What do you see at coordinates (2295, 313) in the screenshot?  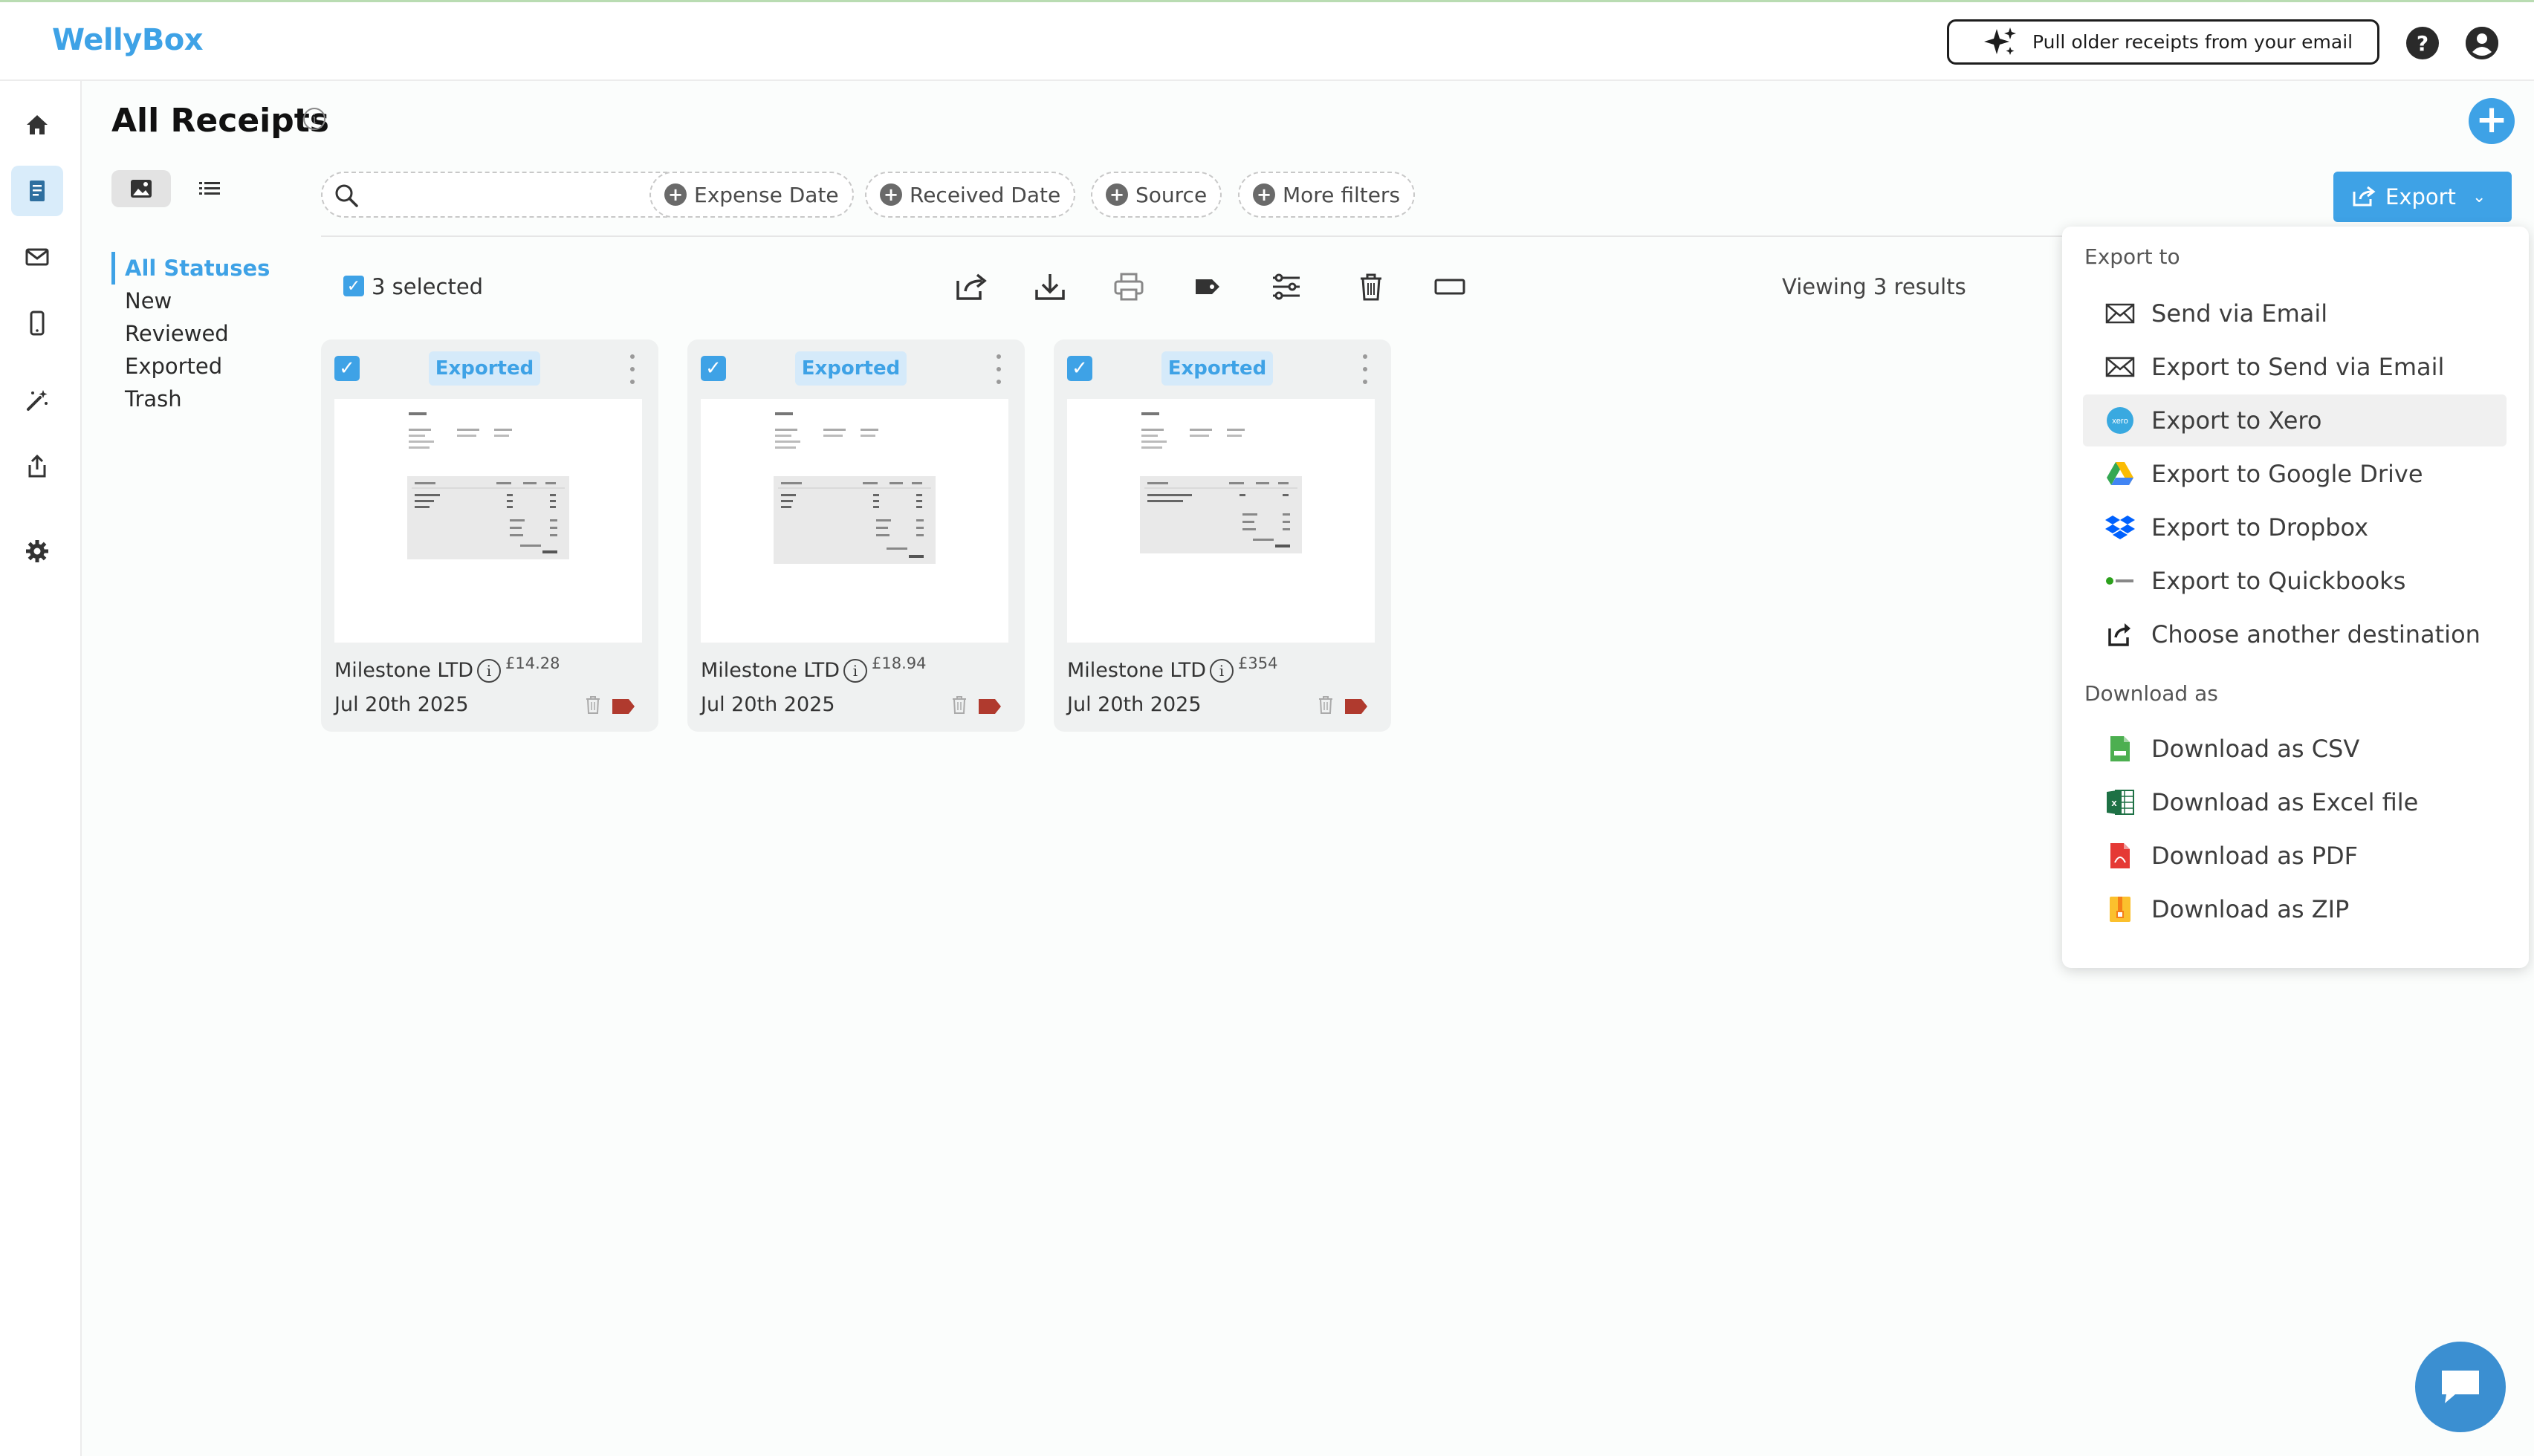 I see `menu-send-via-email: Send via Email` at bounding box center [2295, 313].